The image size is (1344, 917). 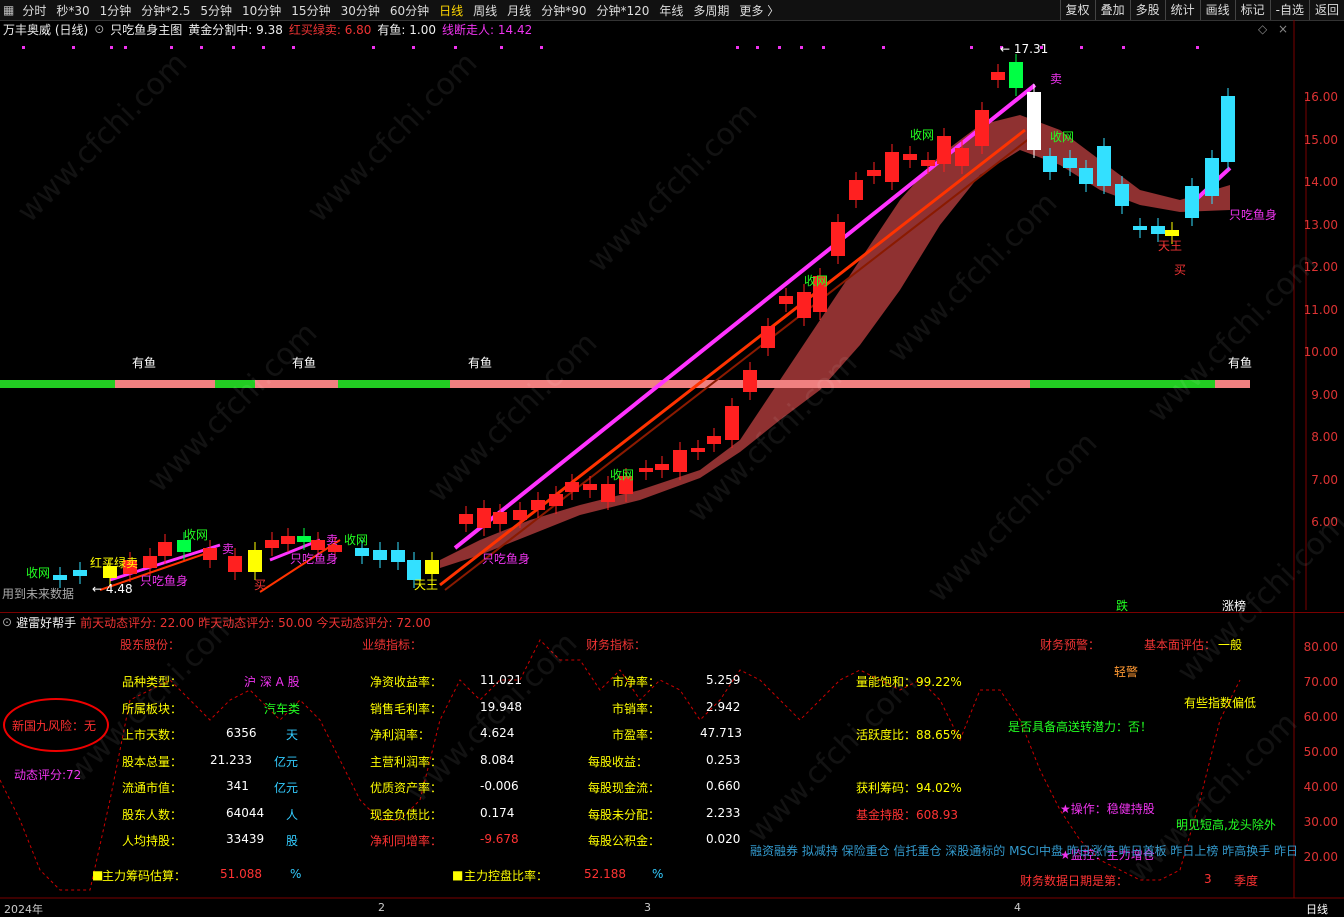 What do you see at coordinates (636, 735) in the screenshot?
I see `fin-key: 市盈率：` at bounding box center [636, 735].